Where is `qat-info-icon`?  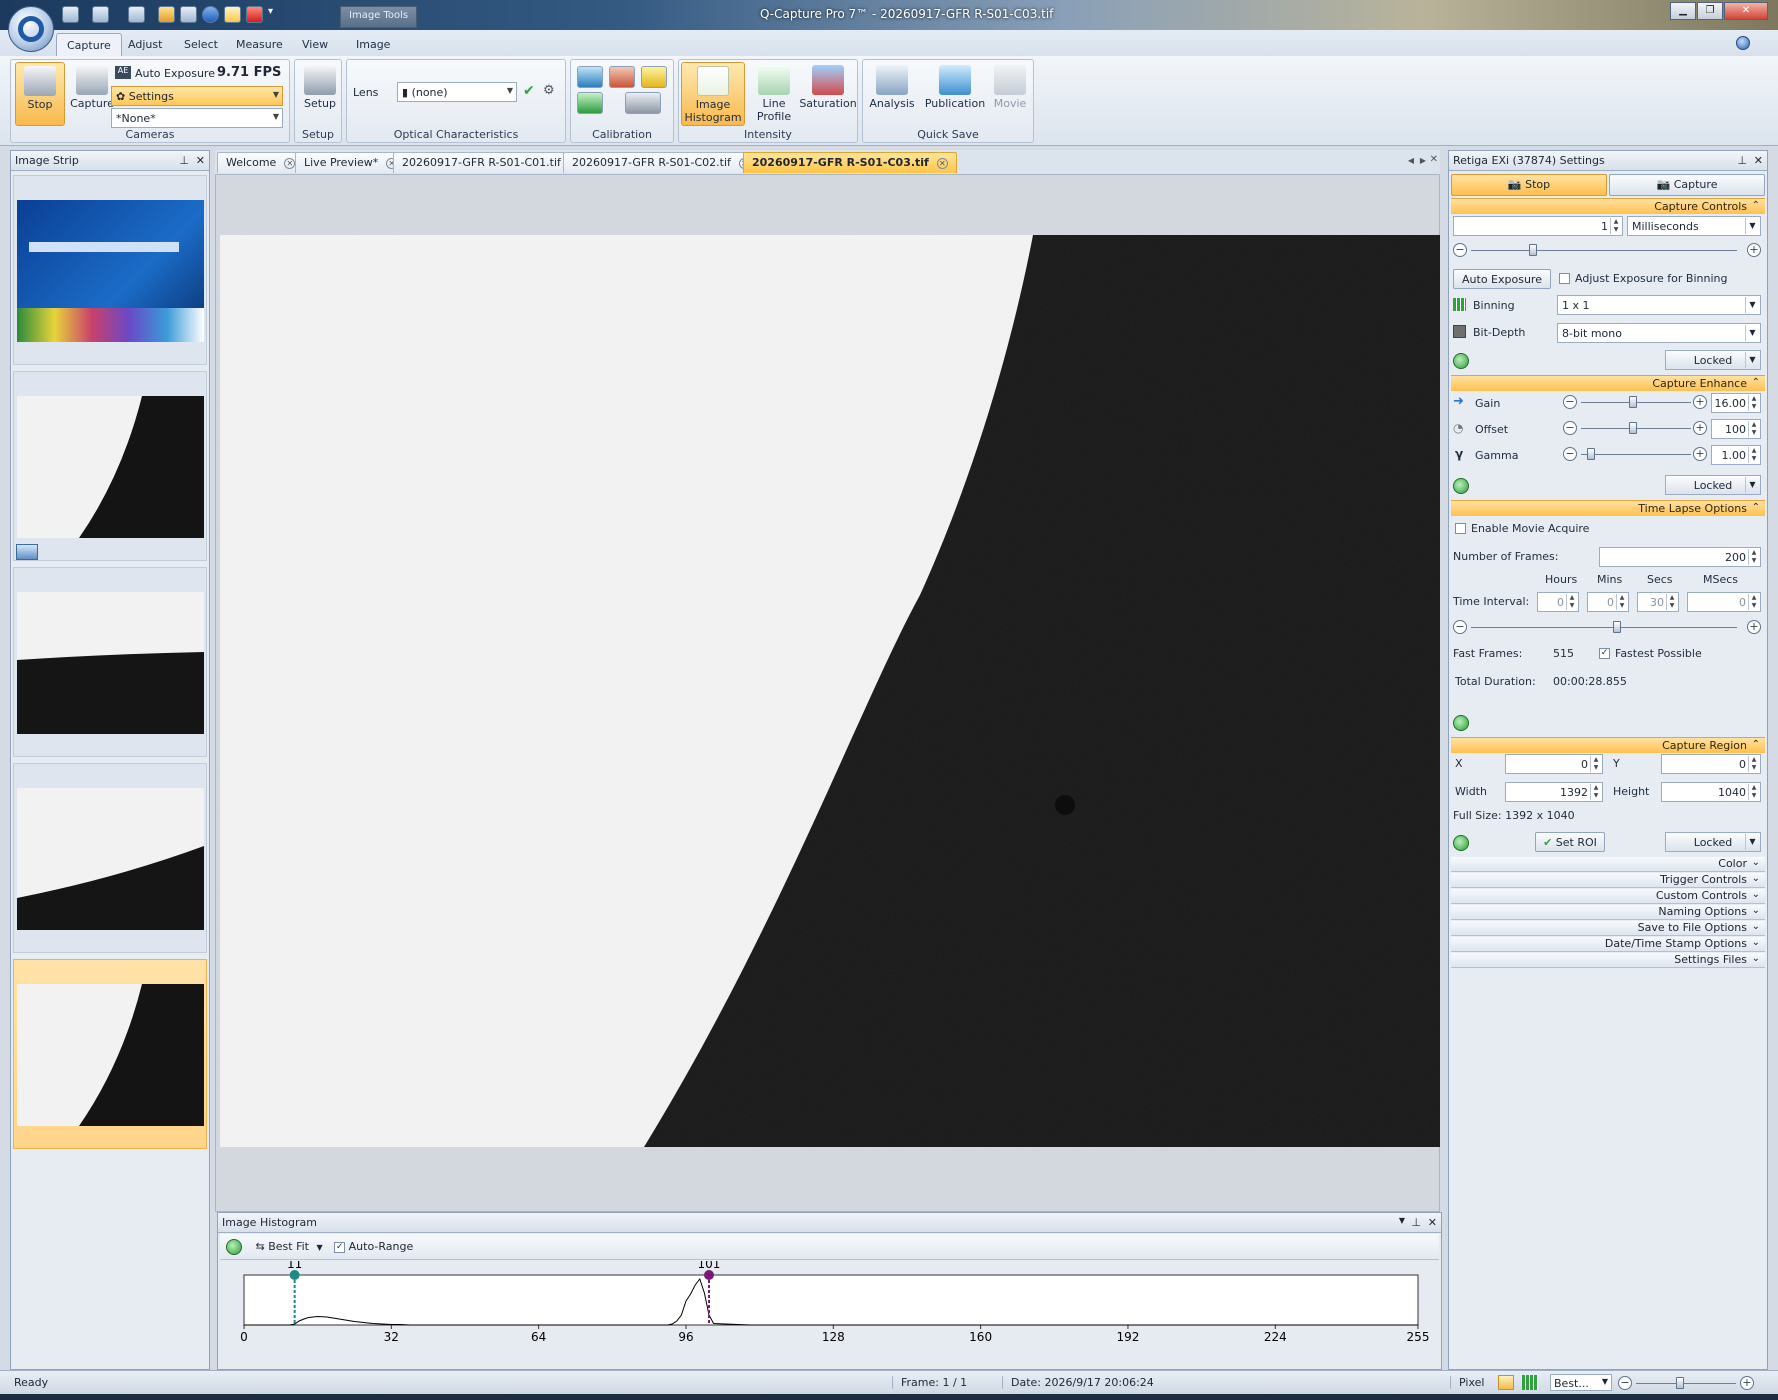
qat-info-icon is located at coordinates (210, 14).